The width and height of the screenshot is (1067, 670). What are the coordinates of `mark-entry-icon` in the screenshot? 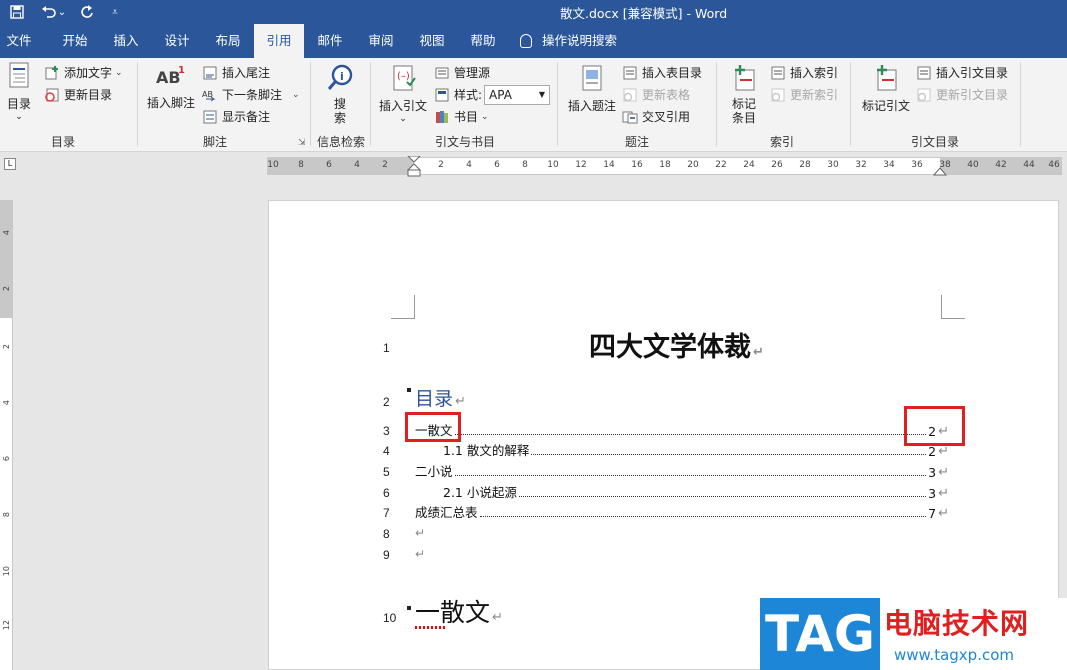 It's located at (745, 78).